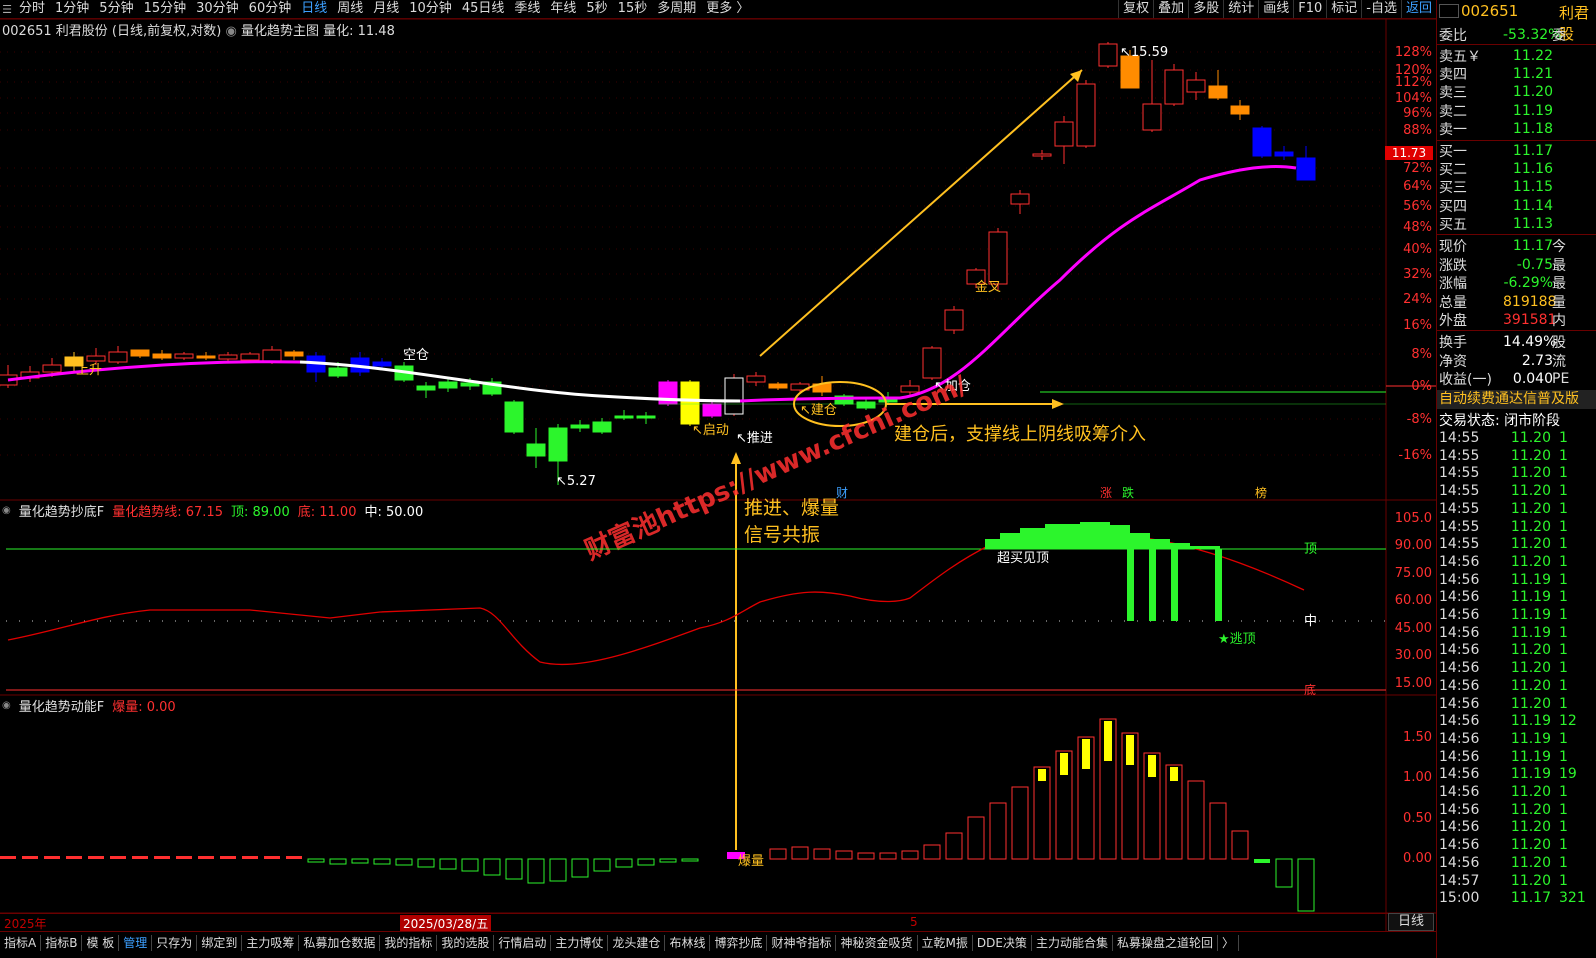 This screenshot has width=1596, height=958. Describe the element at coordinates (409, 943) in the screenshot. I see `indicator-tab: 我的指标` at that location.